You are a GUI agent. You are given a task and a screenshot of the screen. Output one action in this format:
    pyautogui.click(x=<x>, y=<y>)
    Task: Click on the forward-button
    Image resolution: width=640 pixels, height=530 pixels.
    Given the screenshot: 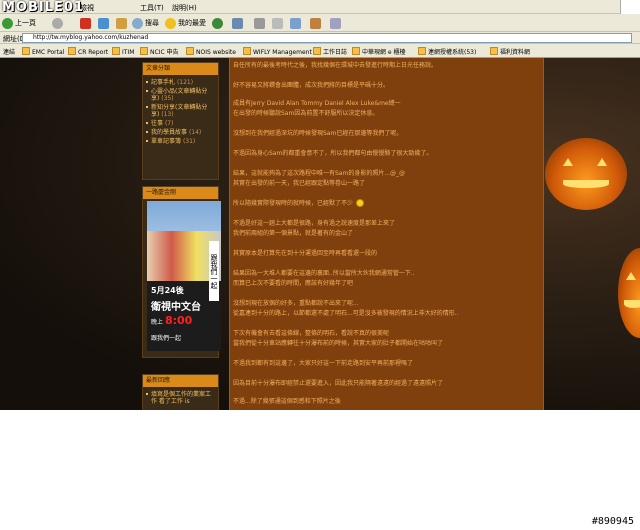 What is the action you would take?
    pyautogui.click(x=57, y=23)
    